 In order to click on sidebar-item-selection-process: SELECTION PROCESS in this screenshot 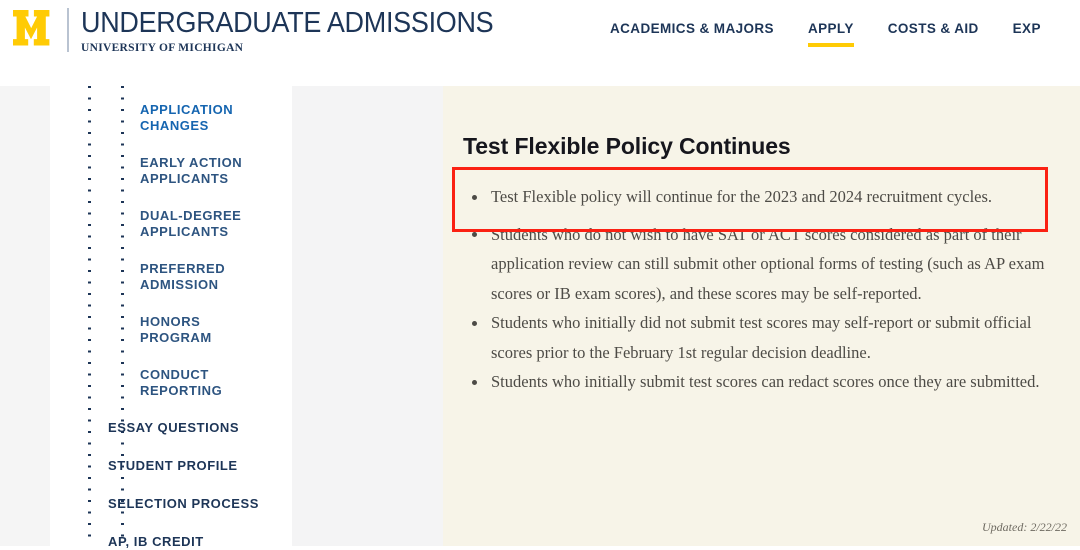, I will do `click(183, 504)`.